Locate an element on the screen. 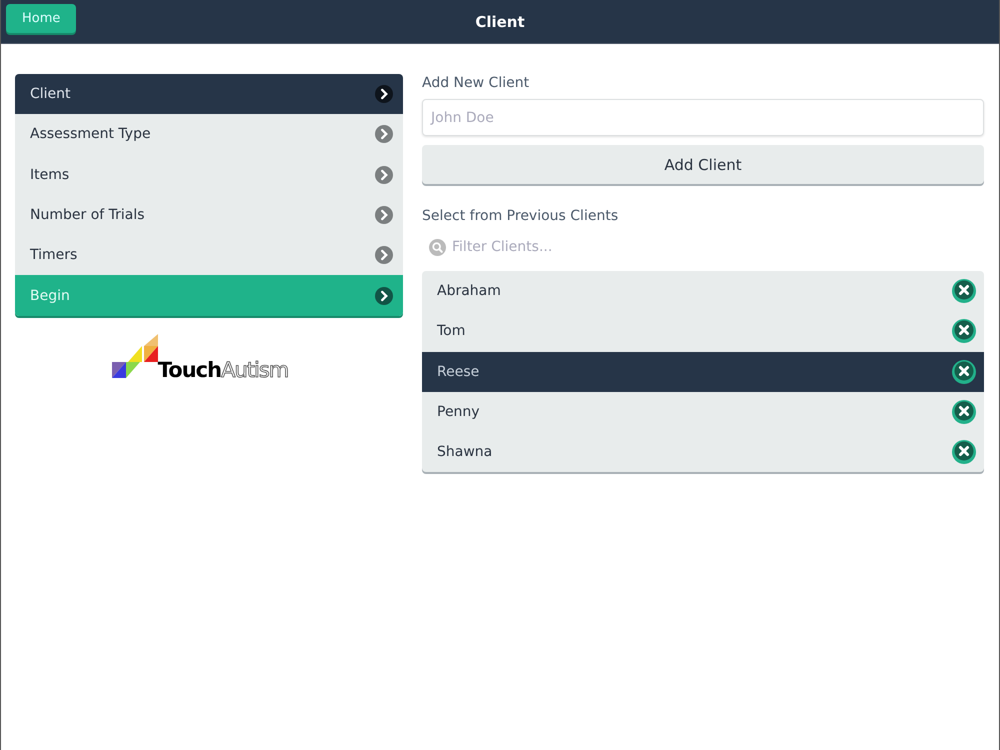  person-list-row: Abraham is located at coordinates (703, 291).